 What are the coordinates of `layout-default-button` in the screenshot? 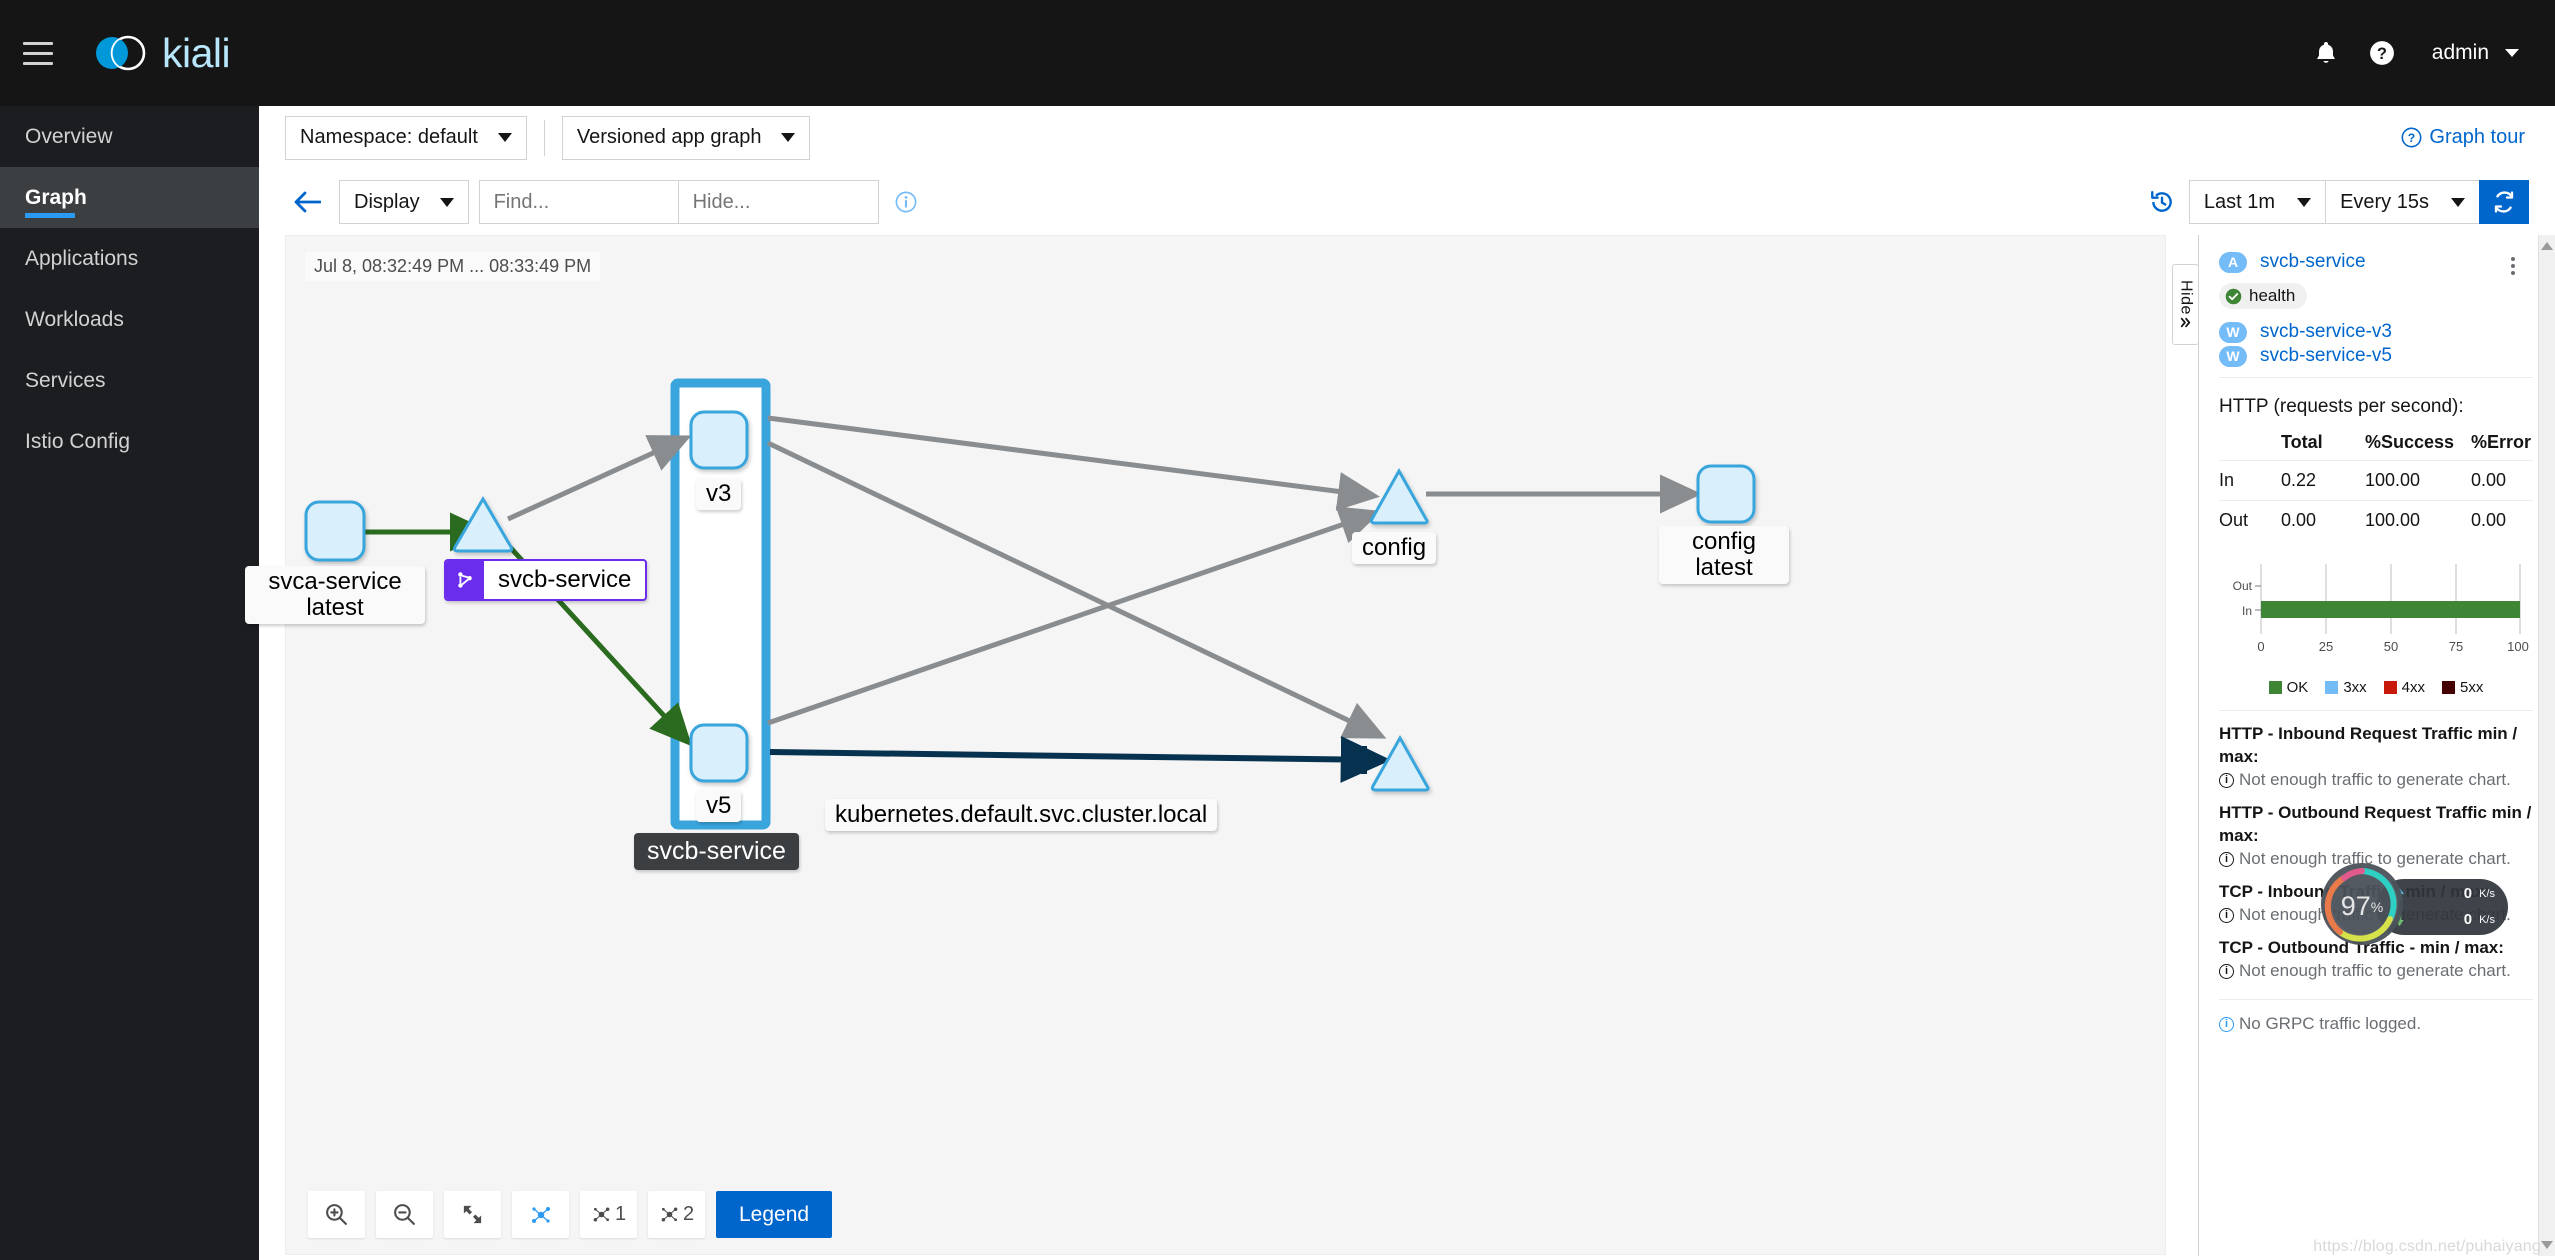 It's located at (540, 1214).